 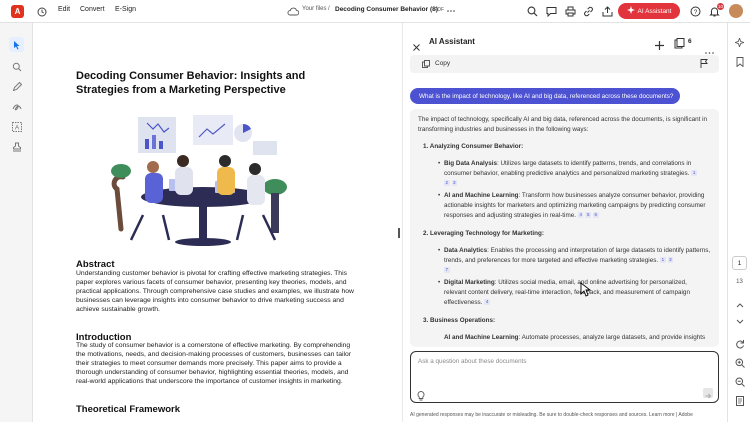 What do you see at coordinates (203, 182) in the screenshot?
I see `office-meeting-illustration` at bounding box center [203, 182].